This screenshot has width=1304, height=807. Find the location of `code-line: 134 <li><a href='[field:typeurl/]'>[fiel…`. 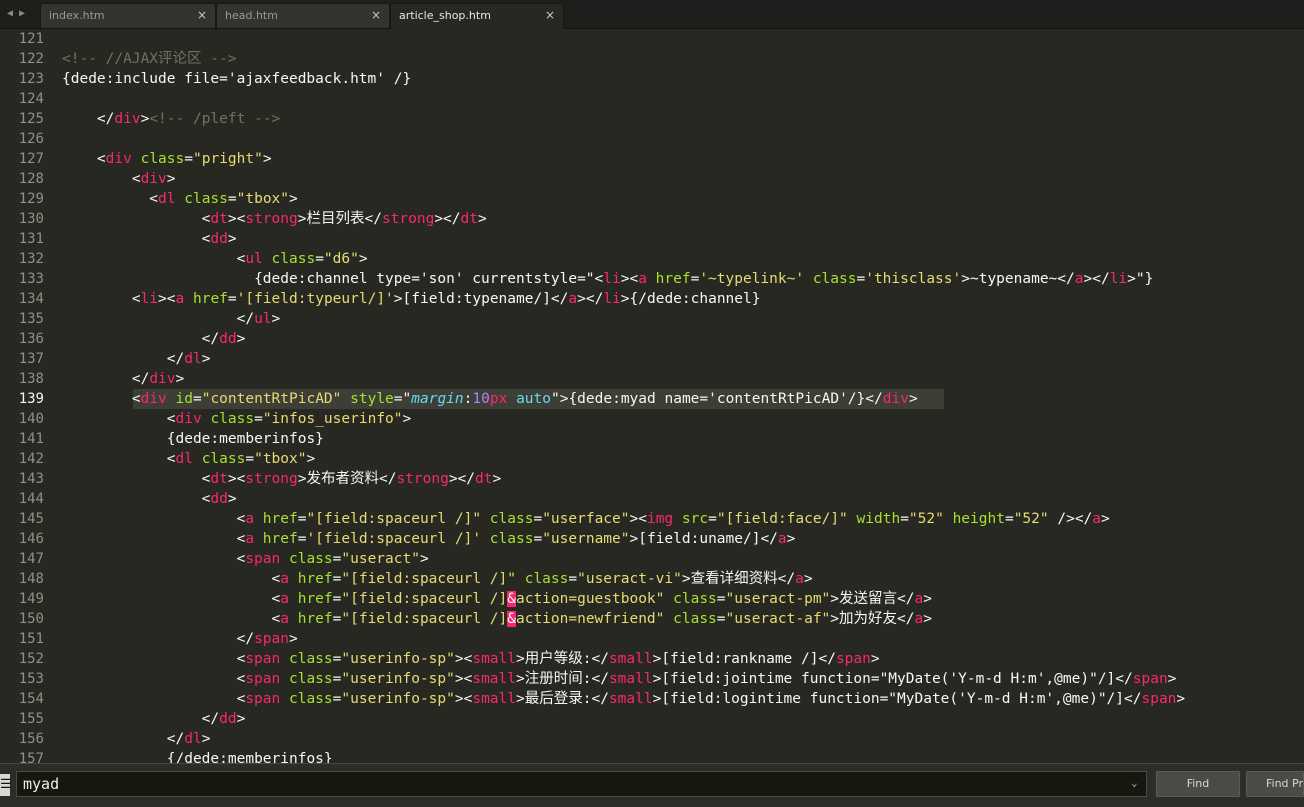

code-line: 134 <li><a href='[field:typeurl/]'>[fiel… is located at coordinates (652, 299).